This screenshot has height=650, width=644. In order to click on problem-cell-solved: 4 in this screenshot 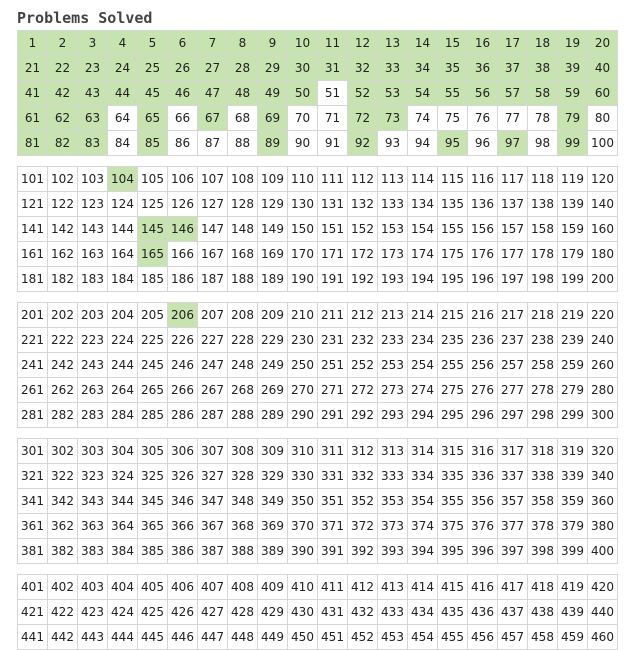, I will do `click(122, 43)`.